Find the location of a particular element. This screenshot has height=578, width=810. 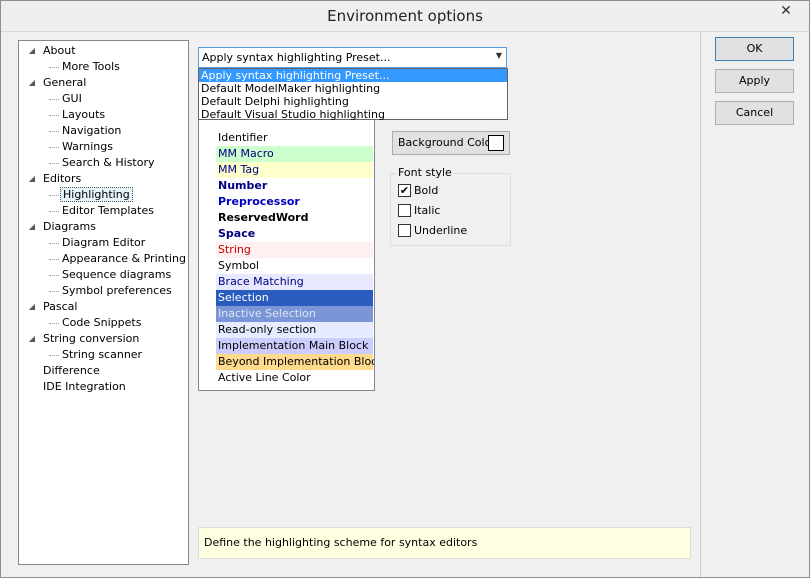

background-color-button: Background Color is located at coordinates (451, 143).